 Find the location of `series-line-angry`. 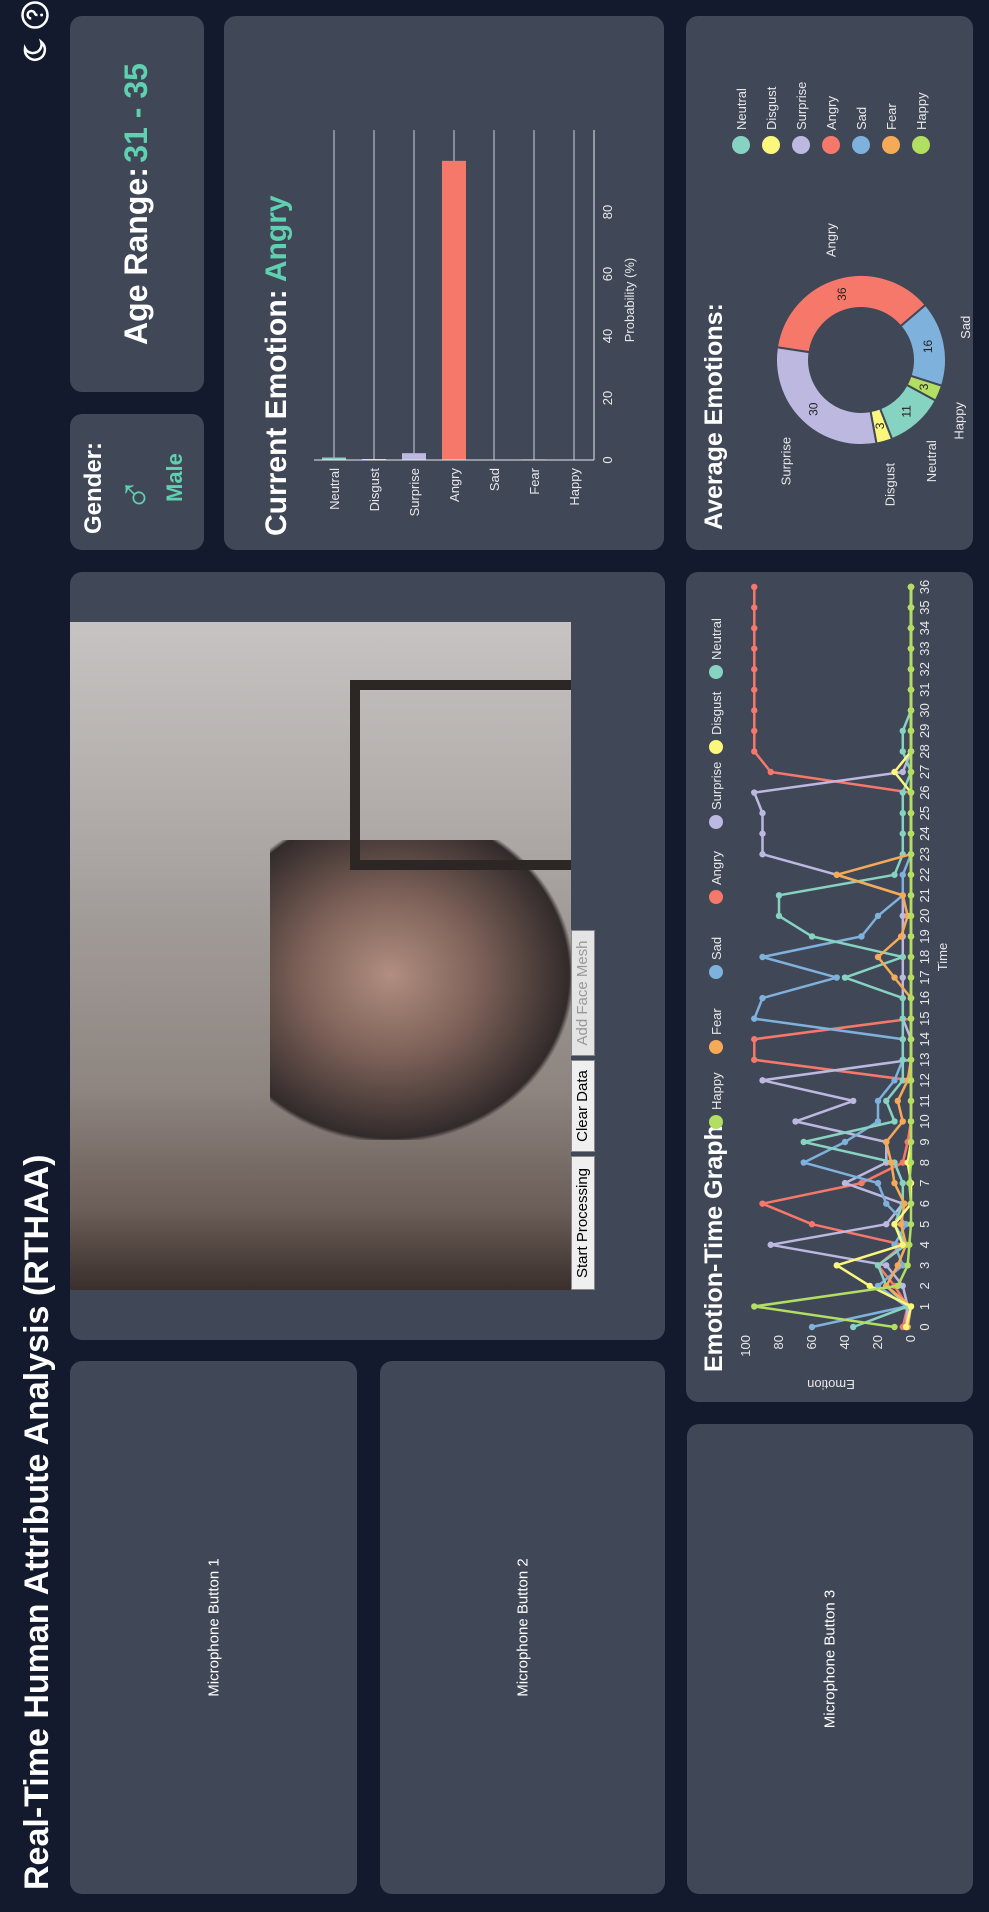

series-line-angry is located at coordinates (833, 957).